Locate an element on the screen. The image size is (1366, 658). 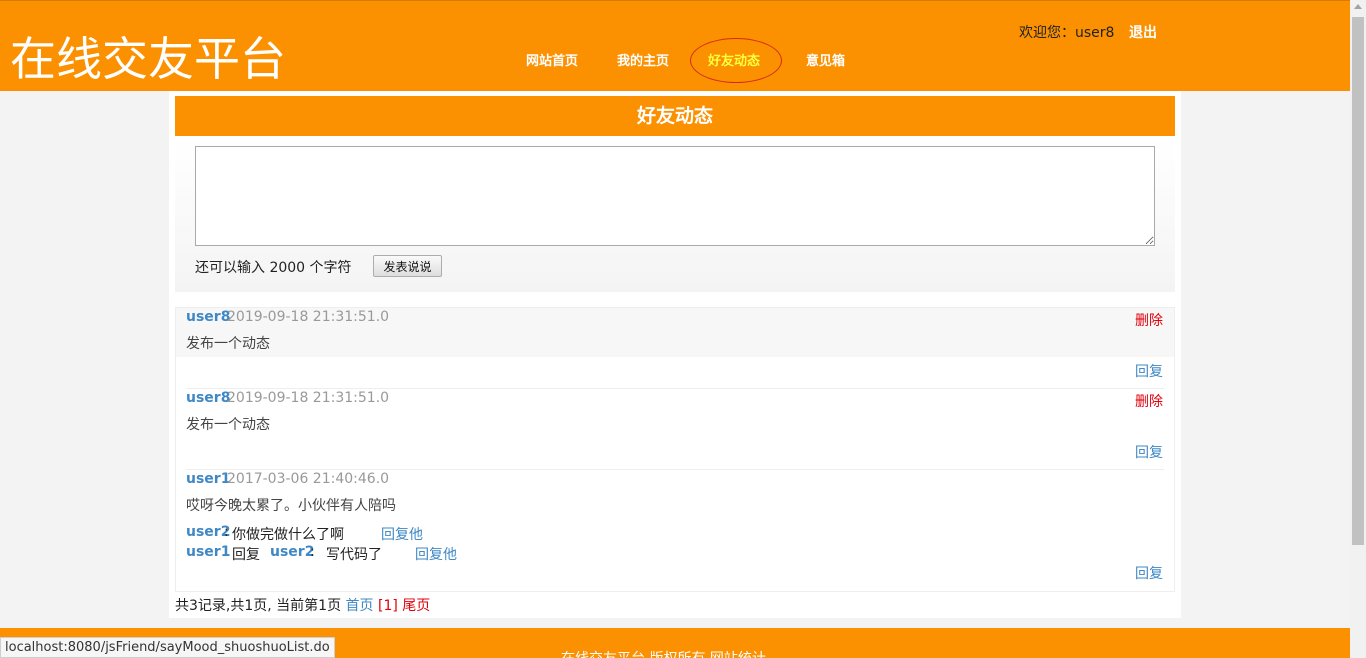
section-title: 好友动态 is located at coordinates (675, 116).